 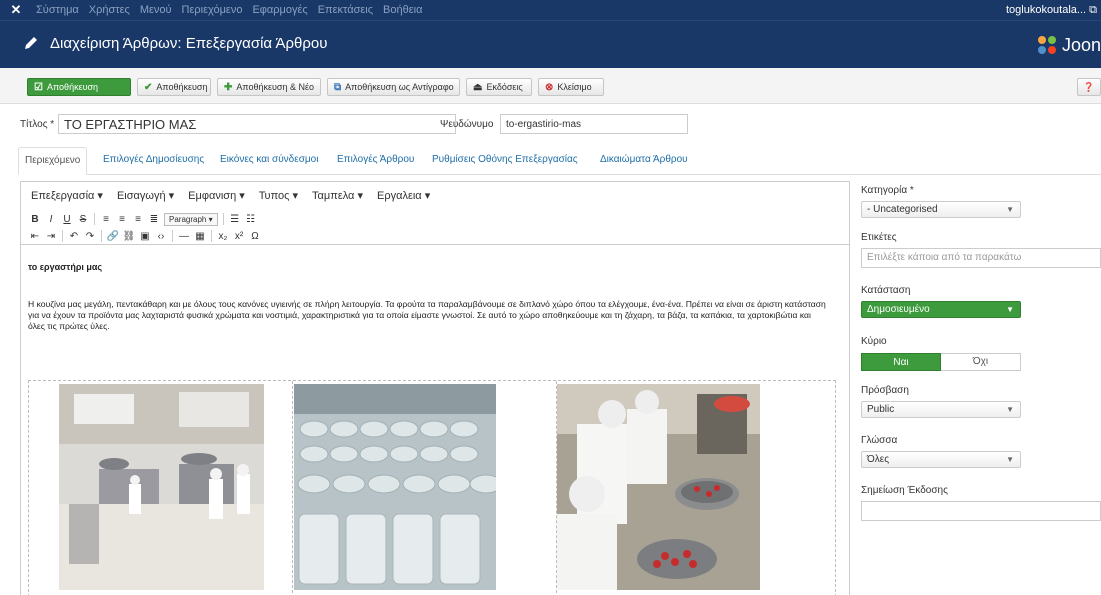 I want to click on featured-toggle: Ναι Όχι, so click(x=941, y=362).